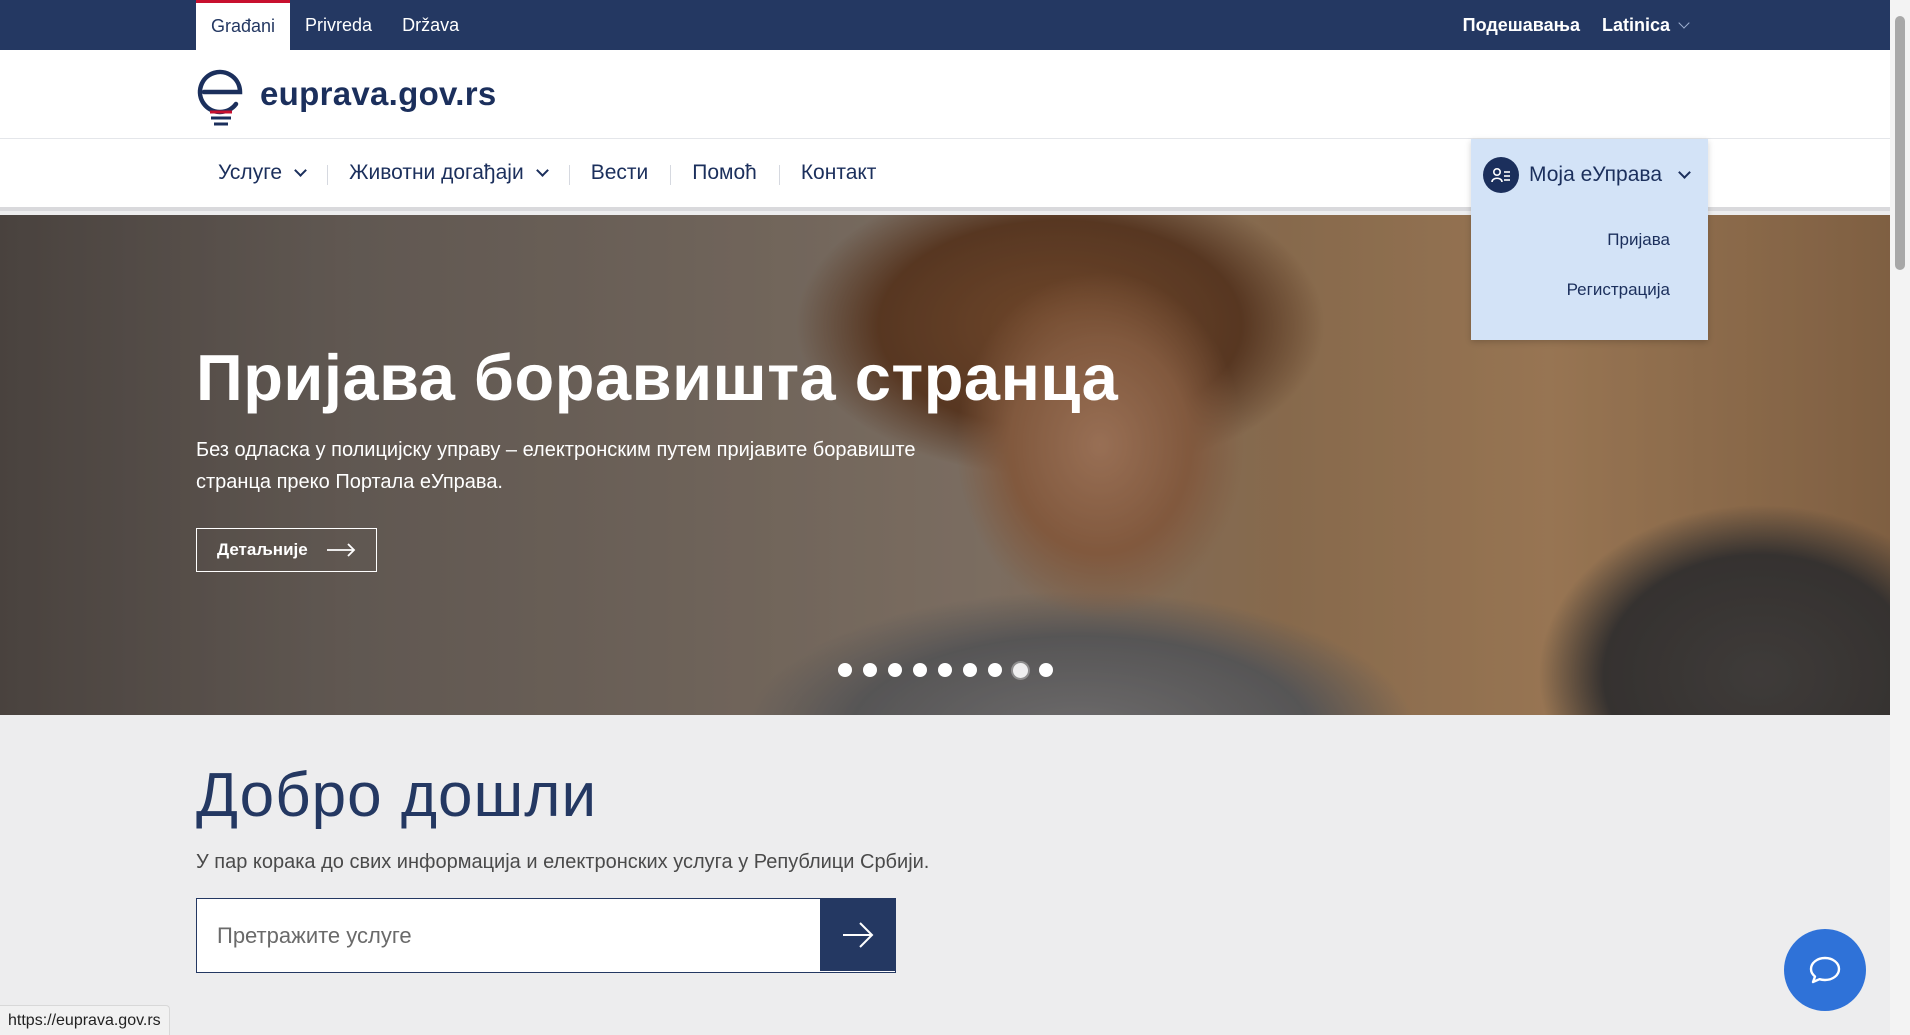 This screenshot has width=1910, height=1035. I want to click on language-label: Latinica, so click(1635, 24).